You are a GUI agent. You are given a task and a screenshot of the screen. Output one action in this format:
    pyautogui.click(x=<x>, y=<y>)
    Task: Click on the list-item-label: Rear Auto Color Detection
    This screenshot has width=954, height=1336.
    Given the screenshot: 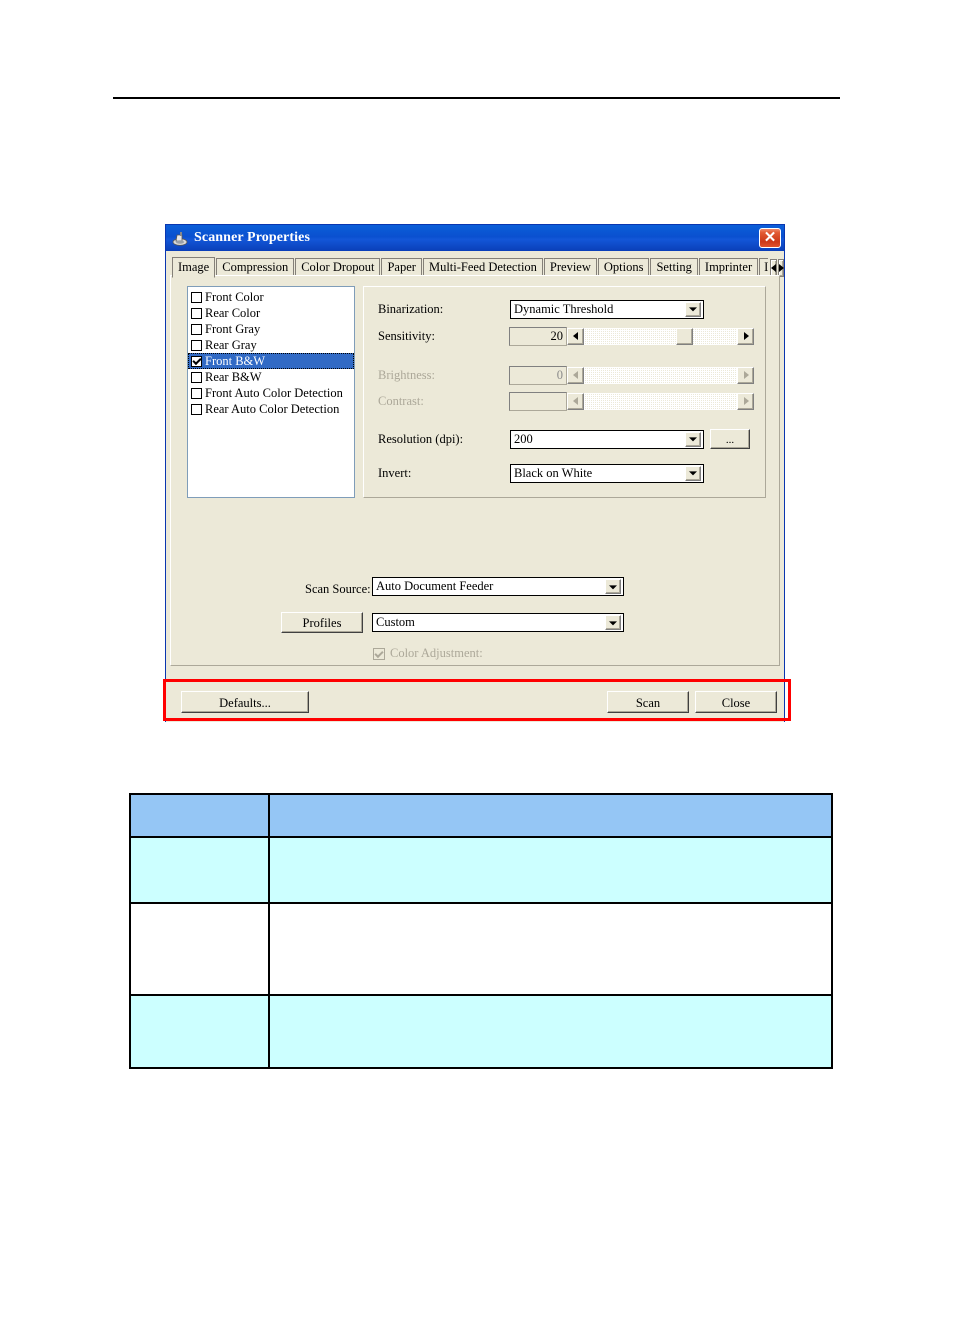 What is the action you would take?
    pyautogui.click(x=272, y=408)
    